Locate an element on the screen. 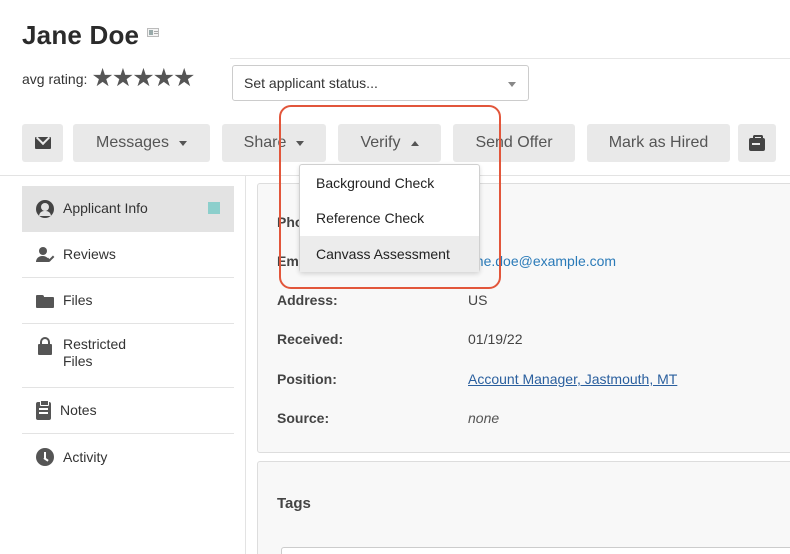 The image size is (790, 554). chevron-down-icon is located at coordinates (512, 84).